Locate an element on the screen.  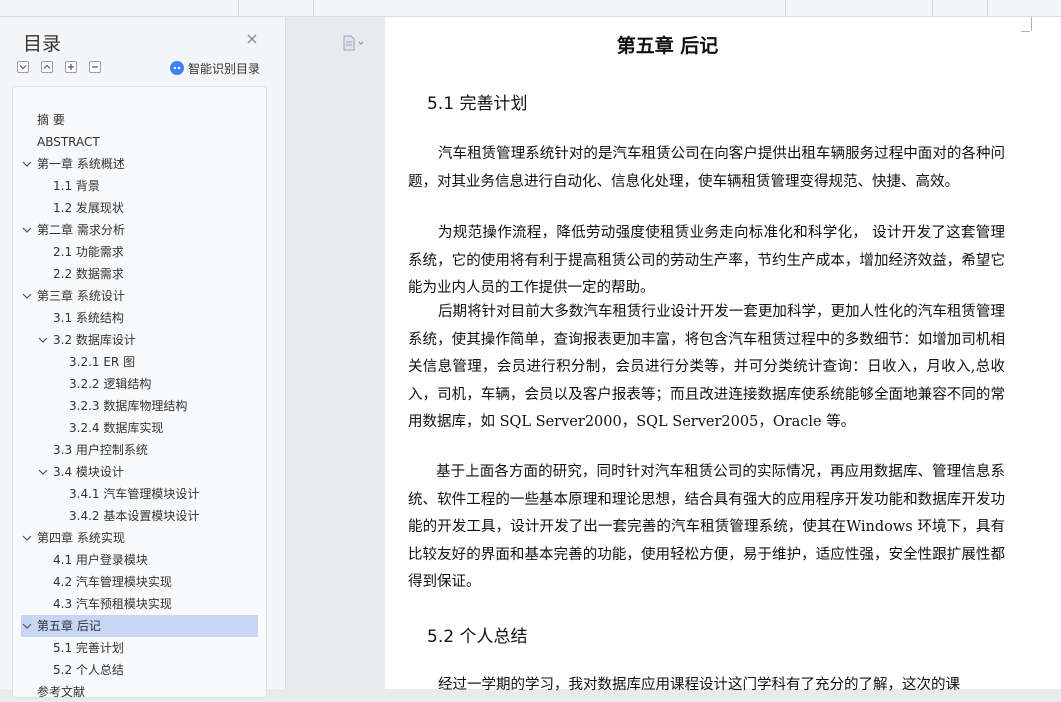
toc-item: 第二章 需求分析 is located at coordinates (139, 230).